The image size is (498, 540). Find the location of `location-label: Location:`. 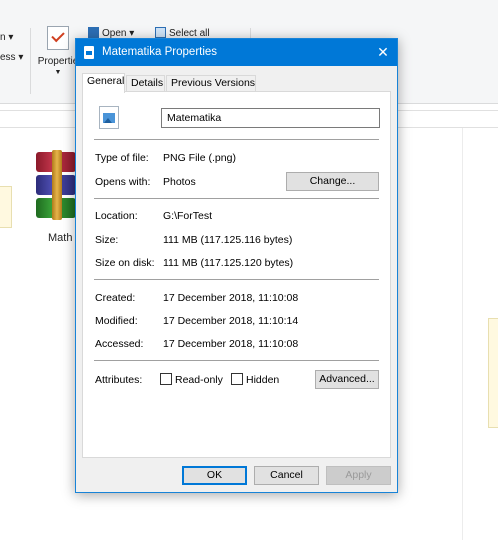

location-label: Location: is located at coordinates (116, 216).